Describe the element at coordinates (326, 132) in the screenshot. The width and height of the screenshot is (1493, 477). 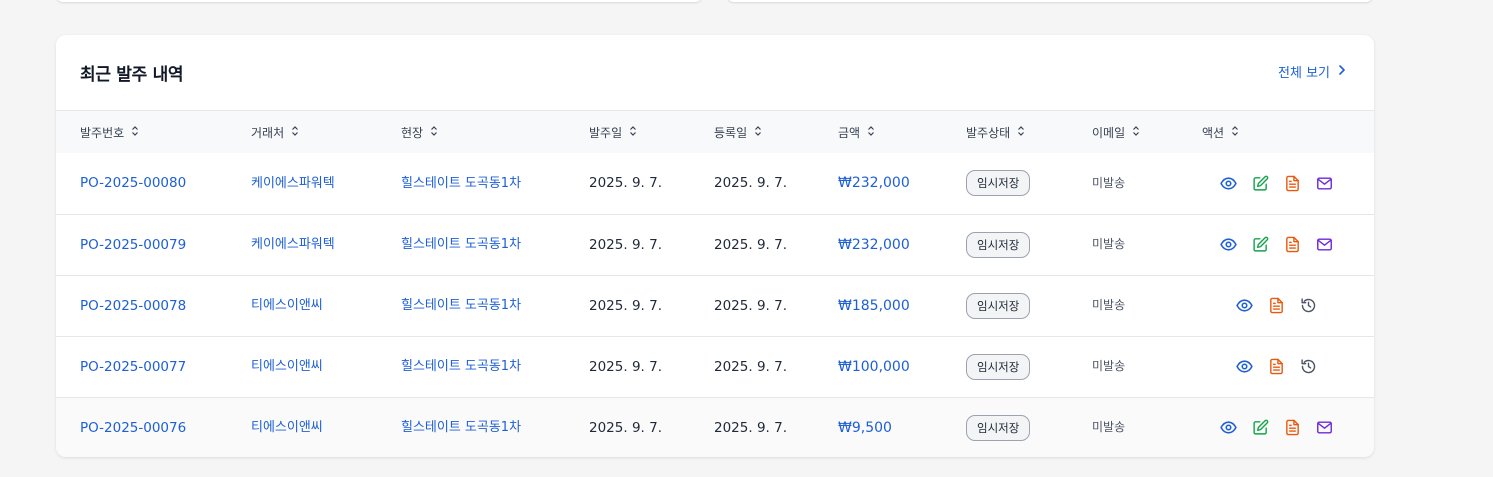
I see `column-header-vendor: 거래처` at that location.